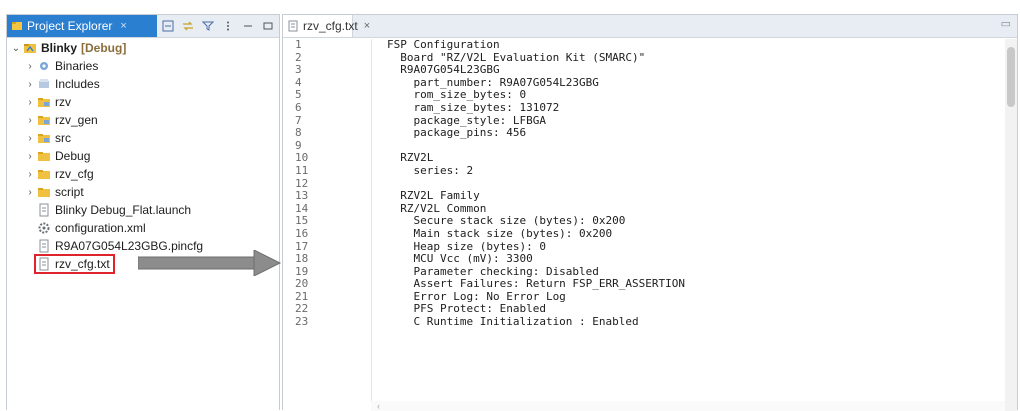 This screenshot has width=1020, height=411. Describe the element at coordinates (123, 210) in the screenshot. I see `tree-item-label: Blinky Debug_Flat.launch` at that location.